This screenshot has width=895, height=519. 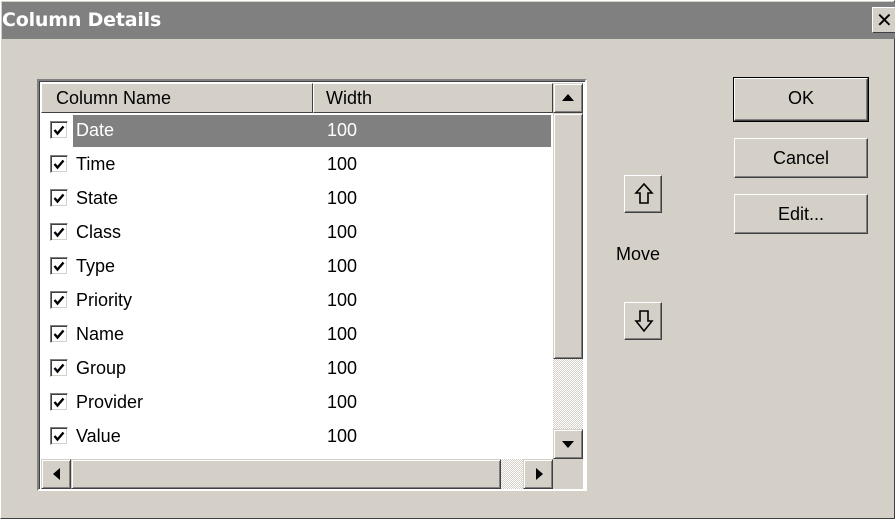 I want to click on horizontal-scrollbar, so click(x=297, y=474).